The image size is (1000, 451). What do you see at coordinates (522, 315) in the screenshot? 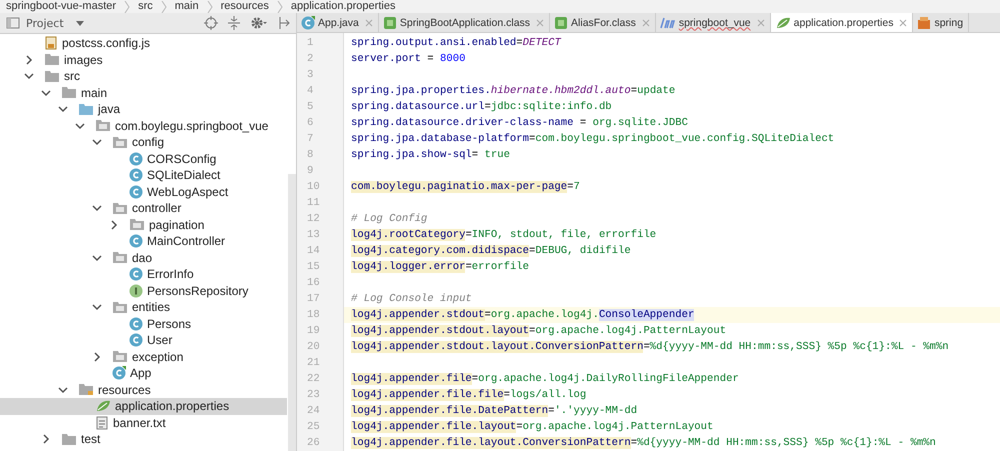
I see `code-line: log4j.appender.stdout=org.apache.log4j.ConsoleAppender` at bounding box center [522, 315].